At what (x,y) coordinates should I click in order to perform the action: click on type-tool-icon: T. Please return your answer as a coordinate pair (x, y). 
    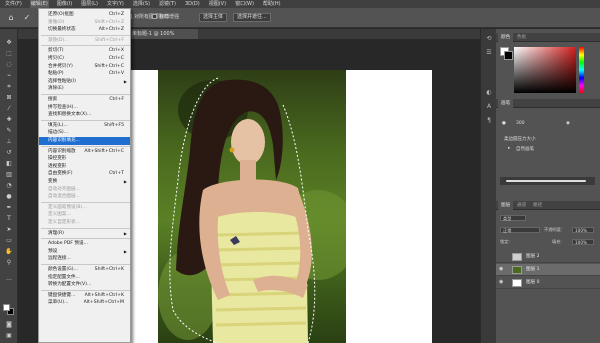
    Looking at the image, I should click on (9, 219).